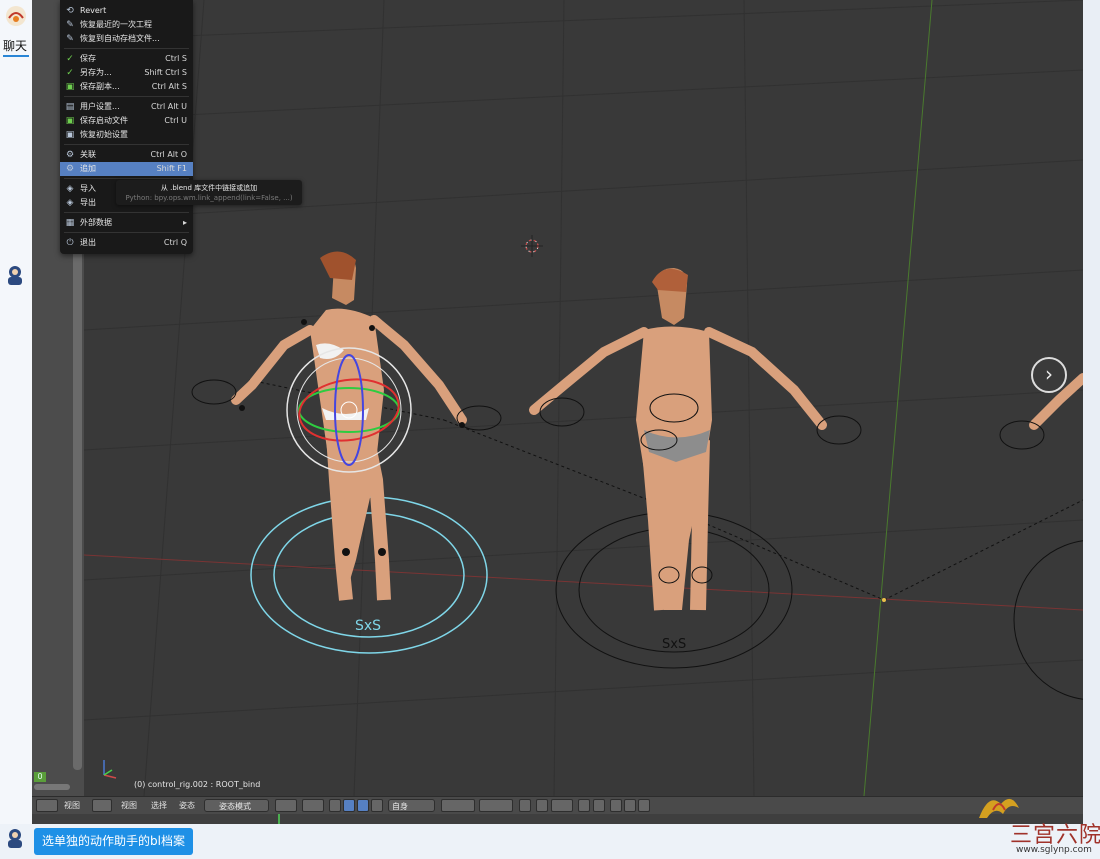  I want to click on menu-item-factory-settings: ▣ 恢复初始设置, so click(126, 135).